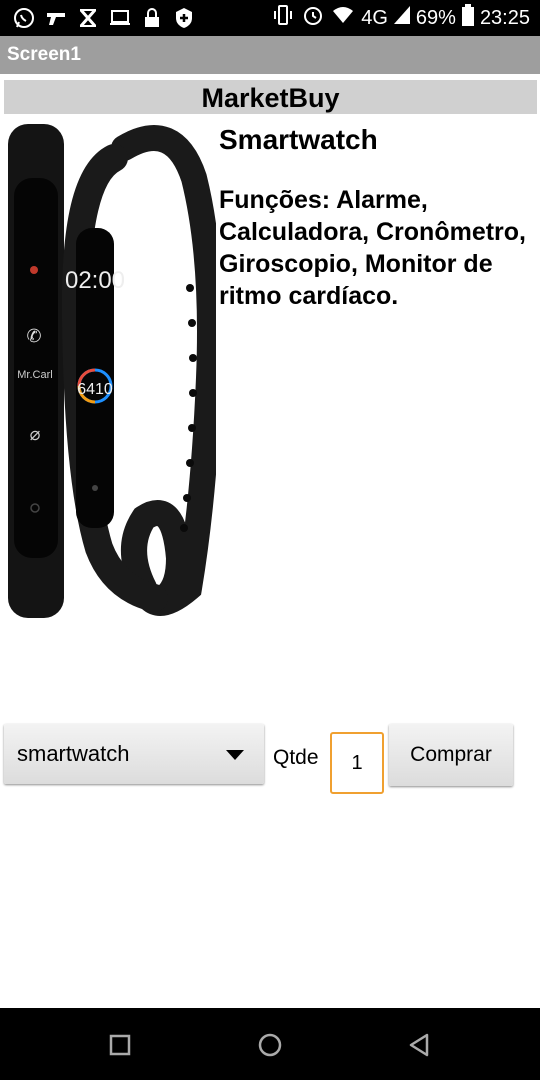 The image size is (540, 1080). I want to click on shield-plus-icon, so click(184, 18).